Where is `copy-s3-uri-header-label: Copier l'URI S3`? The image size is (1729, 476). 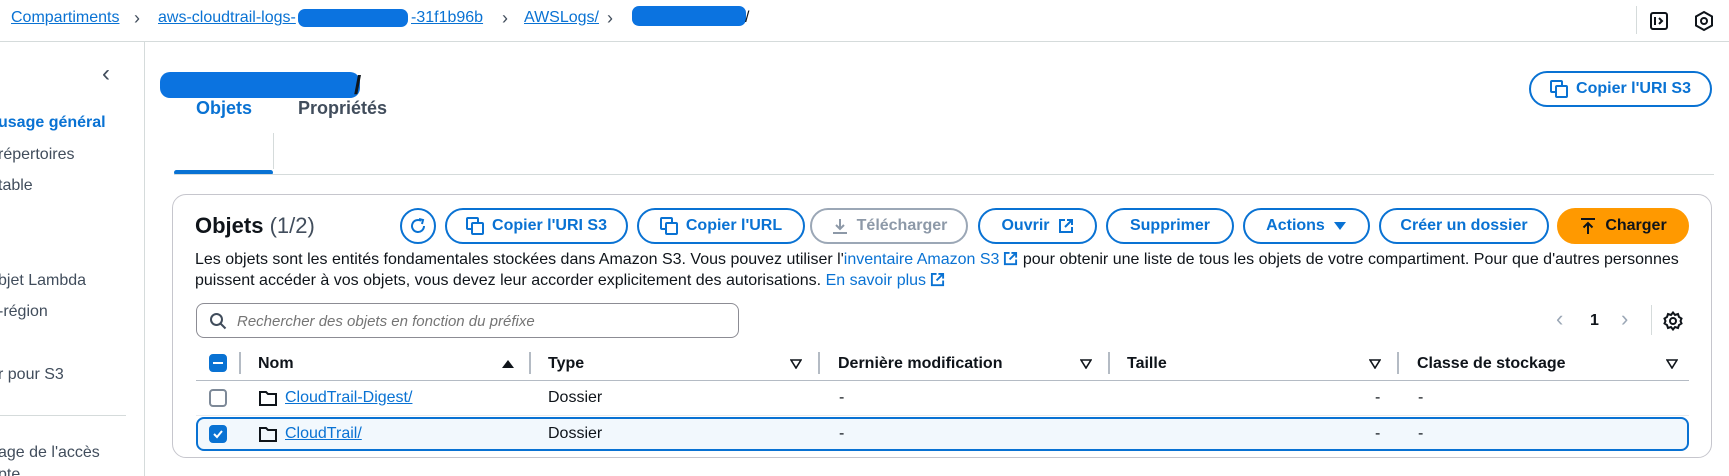 copy-s3-uri-header-label: Copier l'URI S3 is located at coordinates (1633, 88).